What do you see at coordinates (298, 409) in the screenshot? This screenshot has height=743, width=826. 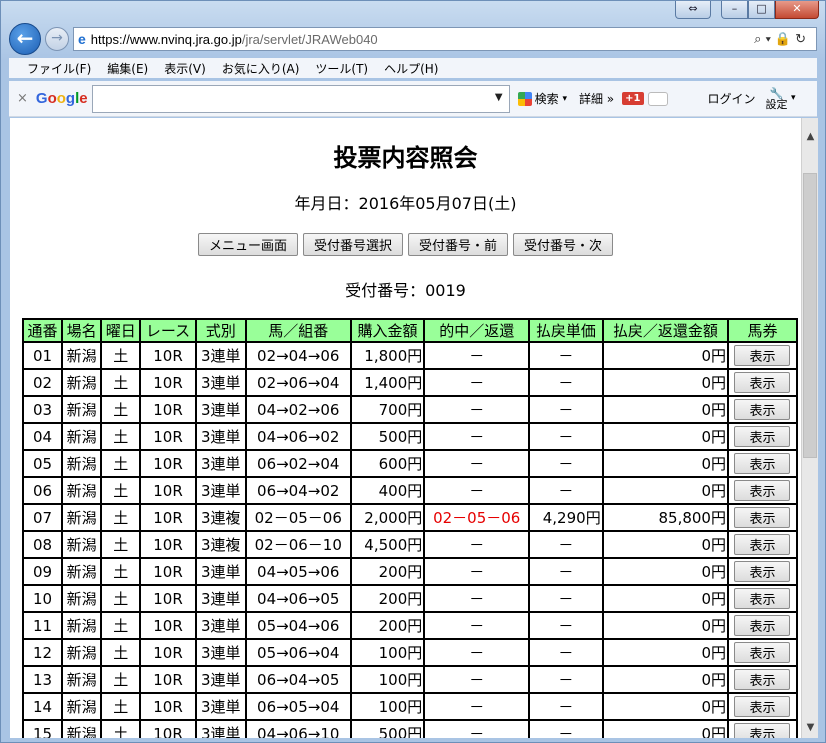 I see `cell-combination: 04→02→06` at bounding box center [298, 409].